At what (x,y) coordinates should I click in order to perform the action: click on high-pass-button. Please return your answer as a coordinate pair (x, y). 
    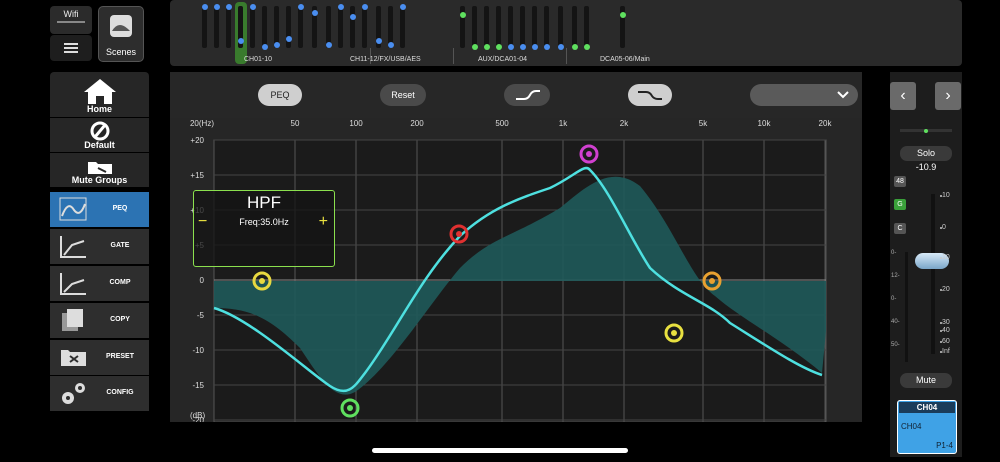
    Looking at the image, I should click on (650, 95).